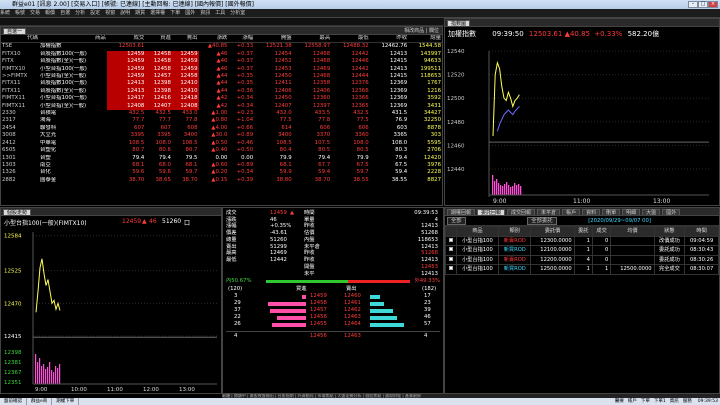 The image size is (720, 405). What do you see at coordinates (15, 31) in the screenshot?
I see `tab-watchlist: 自選一` at bounding box center [15, 31].